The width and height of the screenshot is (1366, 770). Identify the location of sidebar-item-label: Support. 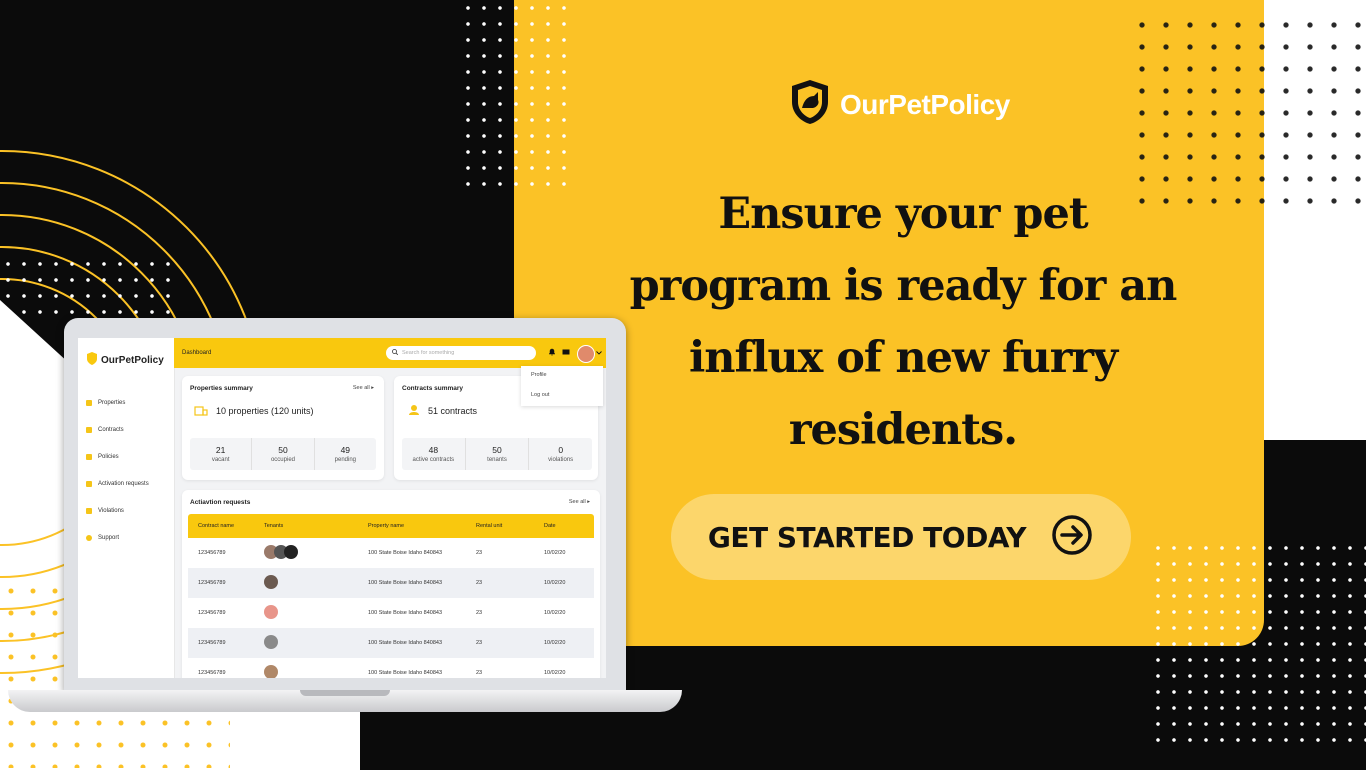
(109, 538).